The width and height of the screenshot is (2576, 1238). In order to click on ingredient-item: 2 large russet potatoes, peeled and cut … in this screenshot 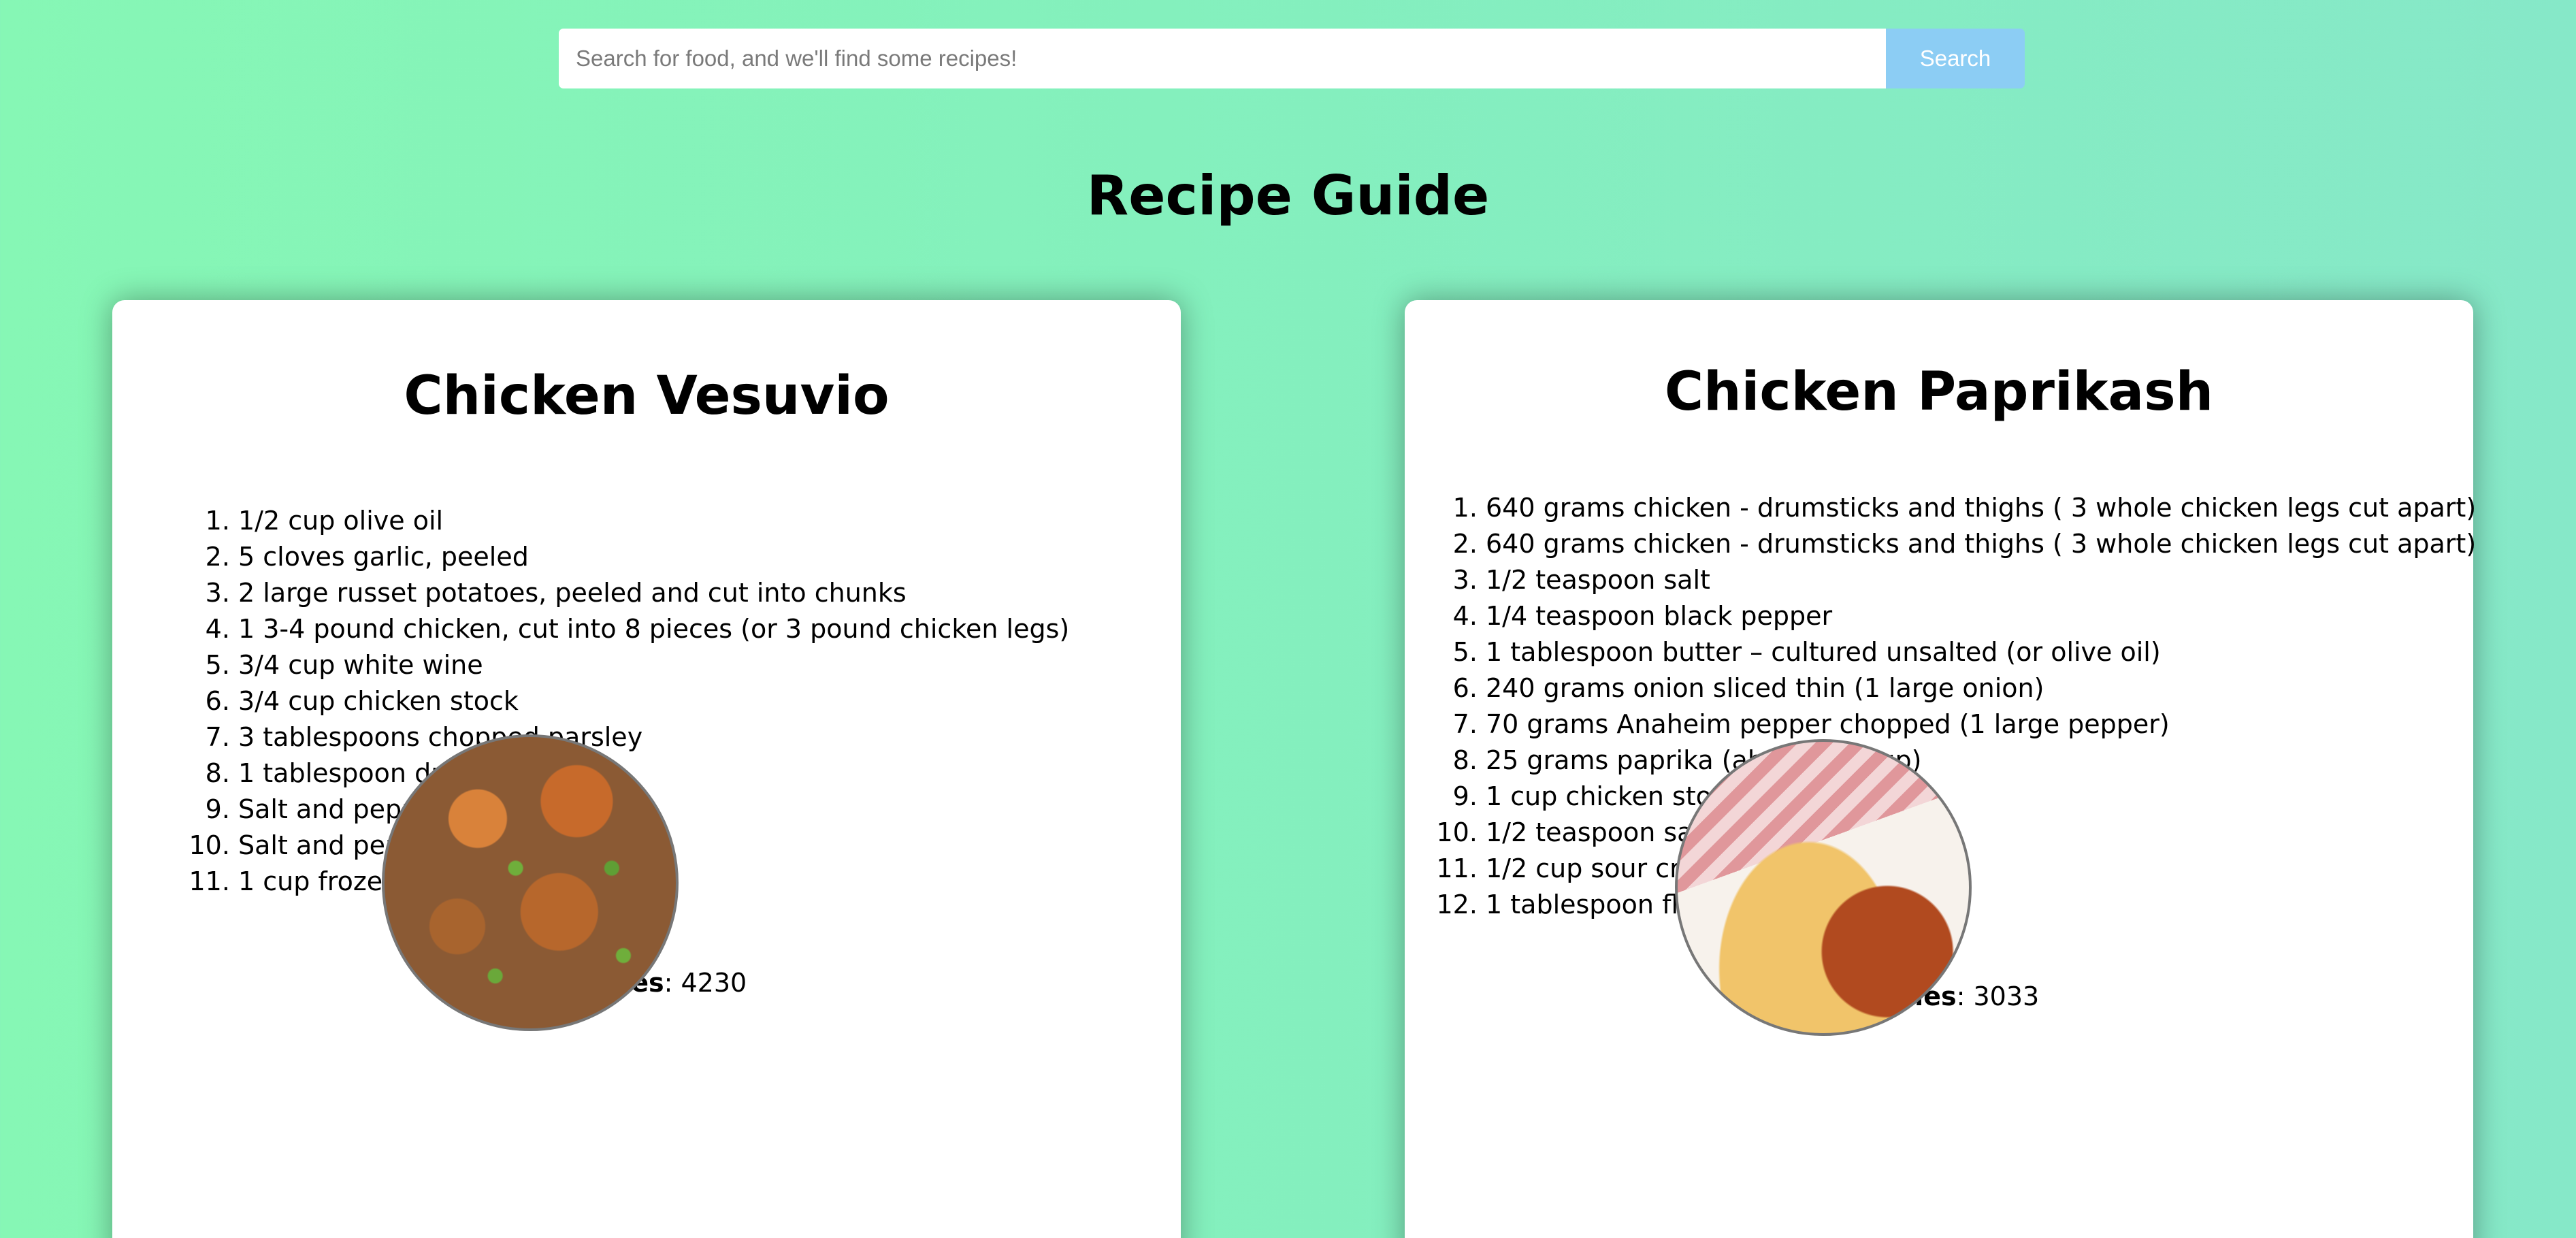, I will do `click(653, 593)`.